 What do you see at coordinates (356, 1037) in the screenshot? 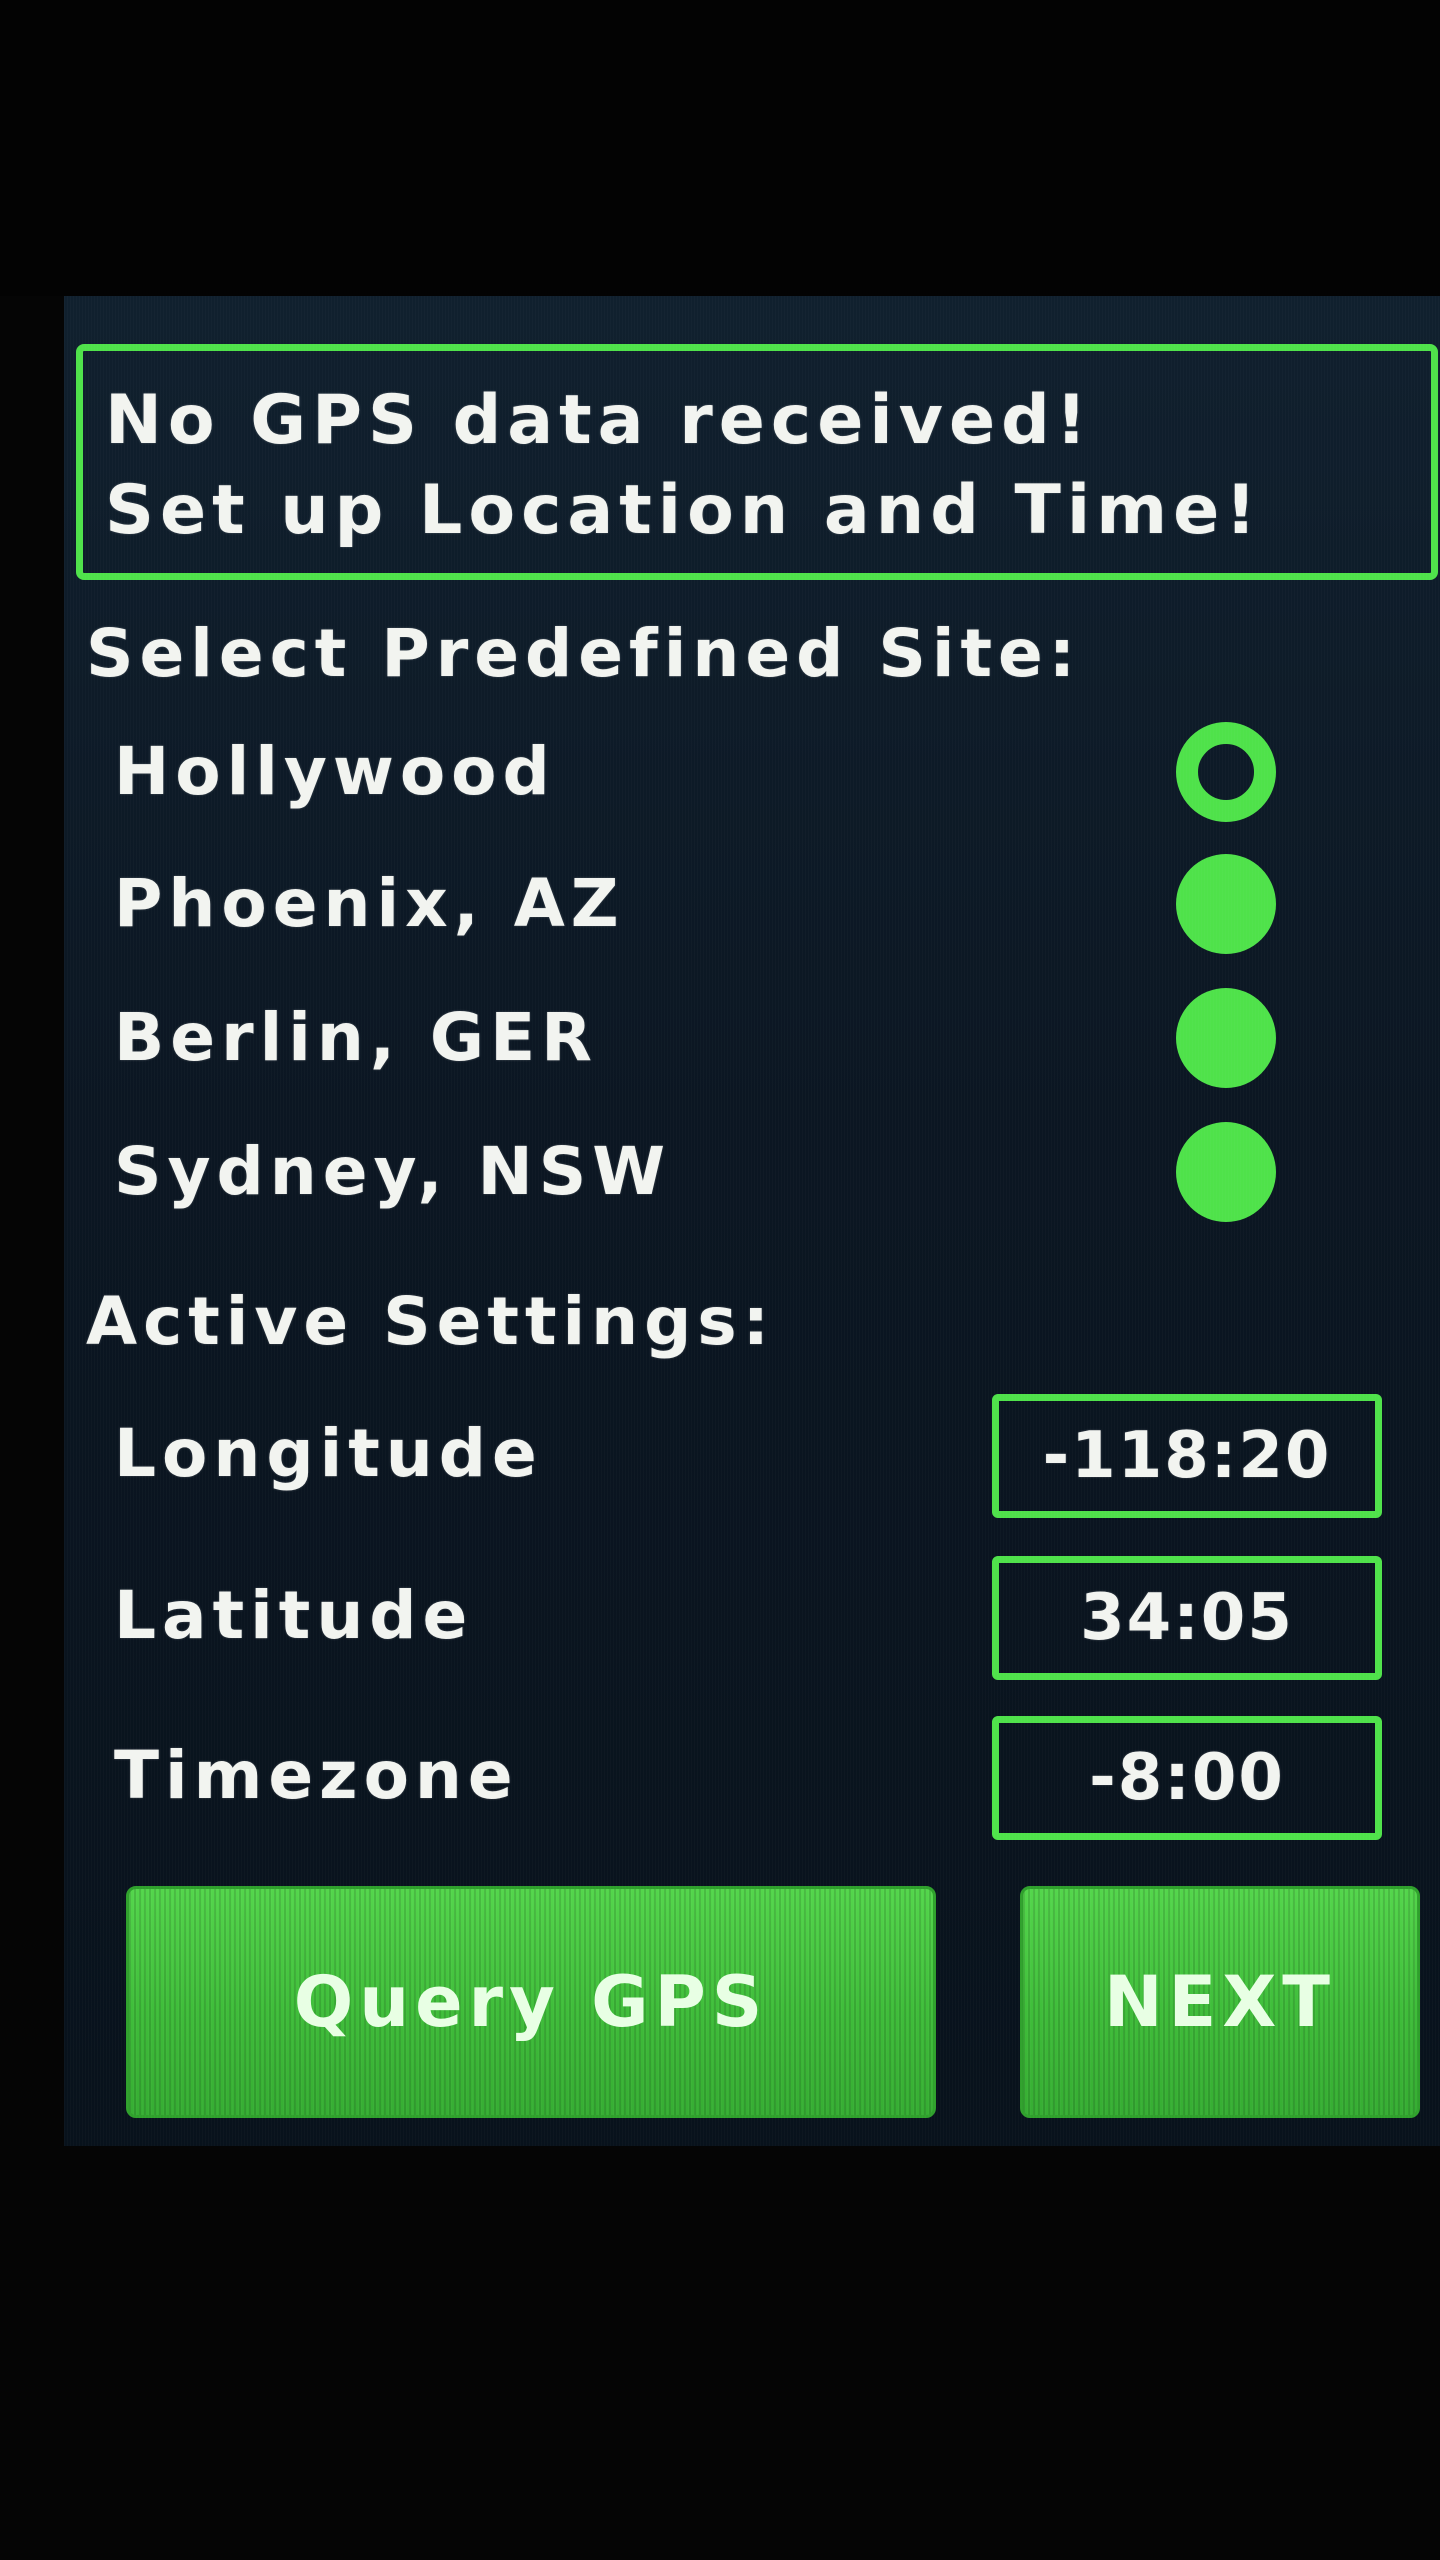
I see `site-option-label: Berlin, GER` at bounding box center [356, 1037].